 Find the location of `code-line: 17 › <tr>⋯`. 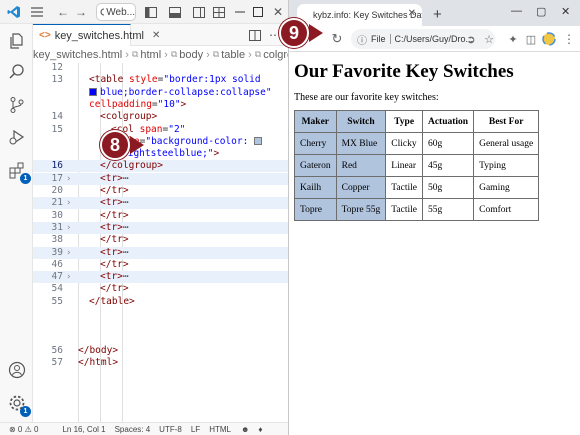

code-line: 17 › <tr>⋯ is located at coordinates (160, 178).